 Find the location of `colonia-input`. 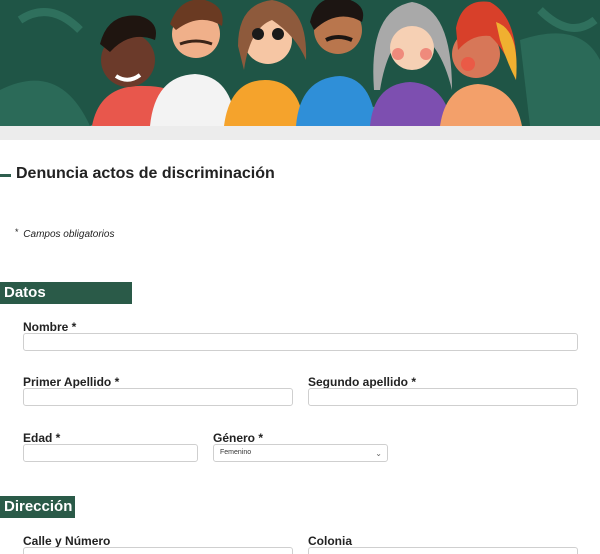

colonia-input is located at coordinates (443, 550).